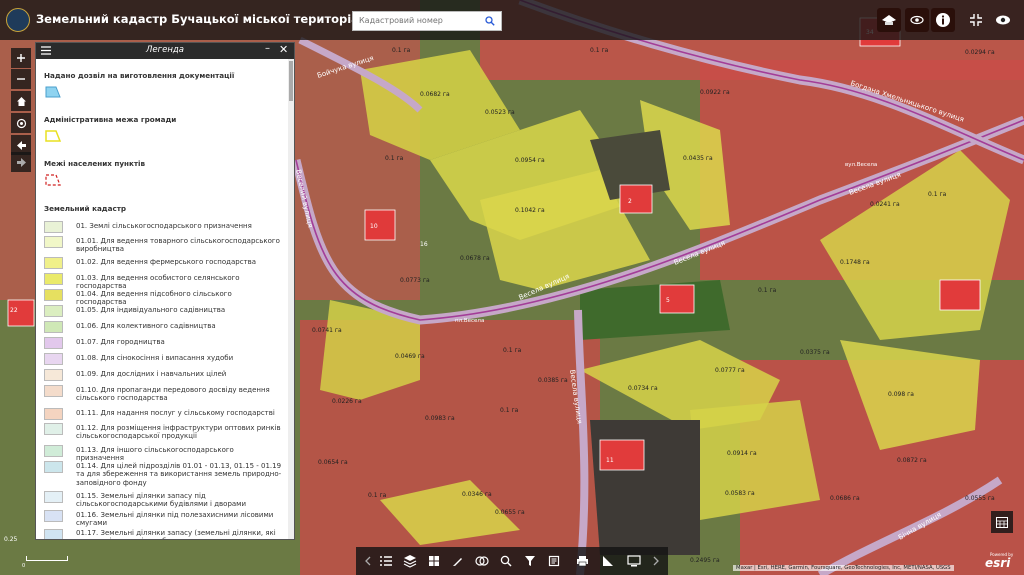 The height and width of the screenshot is (575, 1024). Describe the element at coordinates (283, 49) in the screenshot. I see `close-button: ✕` at that location.